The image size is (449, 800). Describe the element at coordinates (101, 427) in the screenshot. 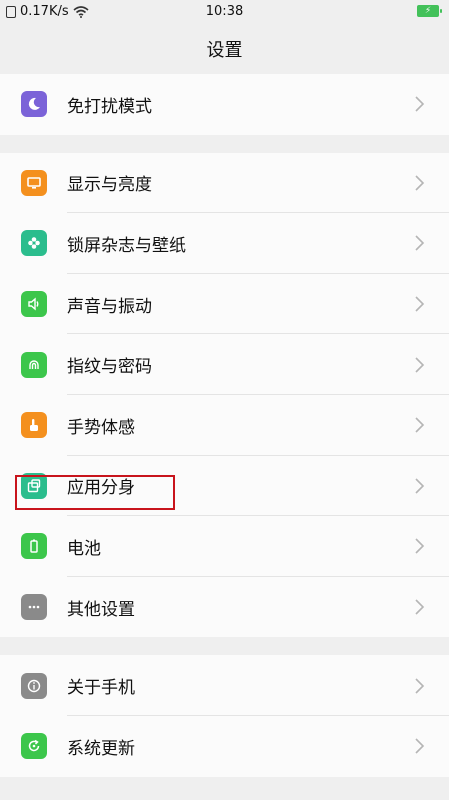

I see `settings-item-label: 手势体感` at that location.